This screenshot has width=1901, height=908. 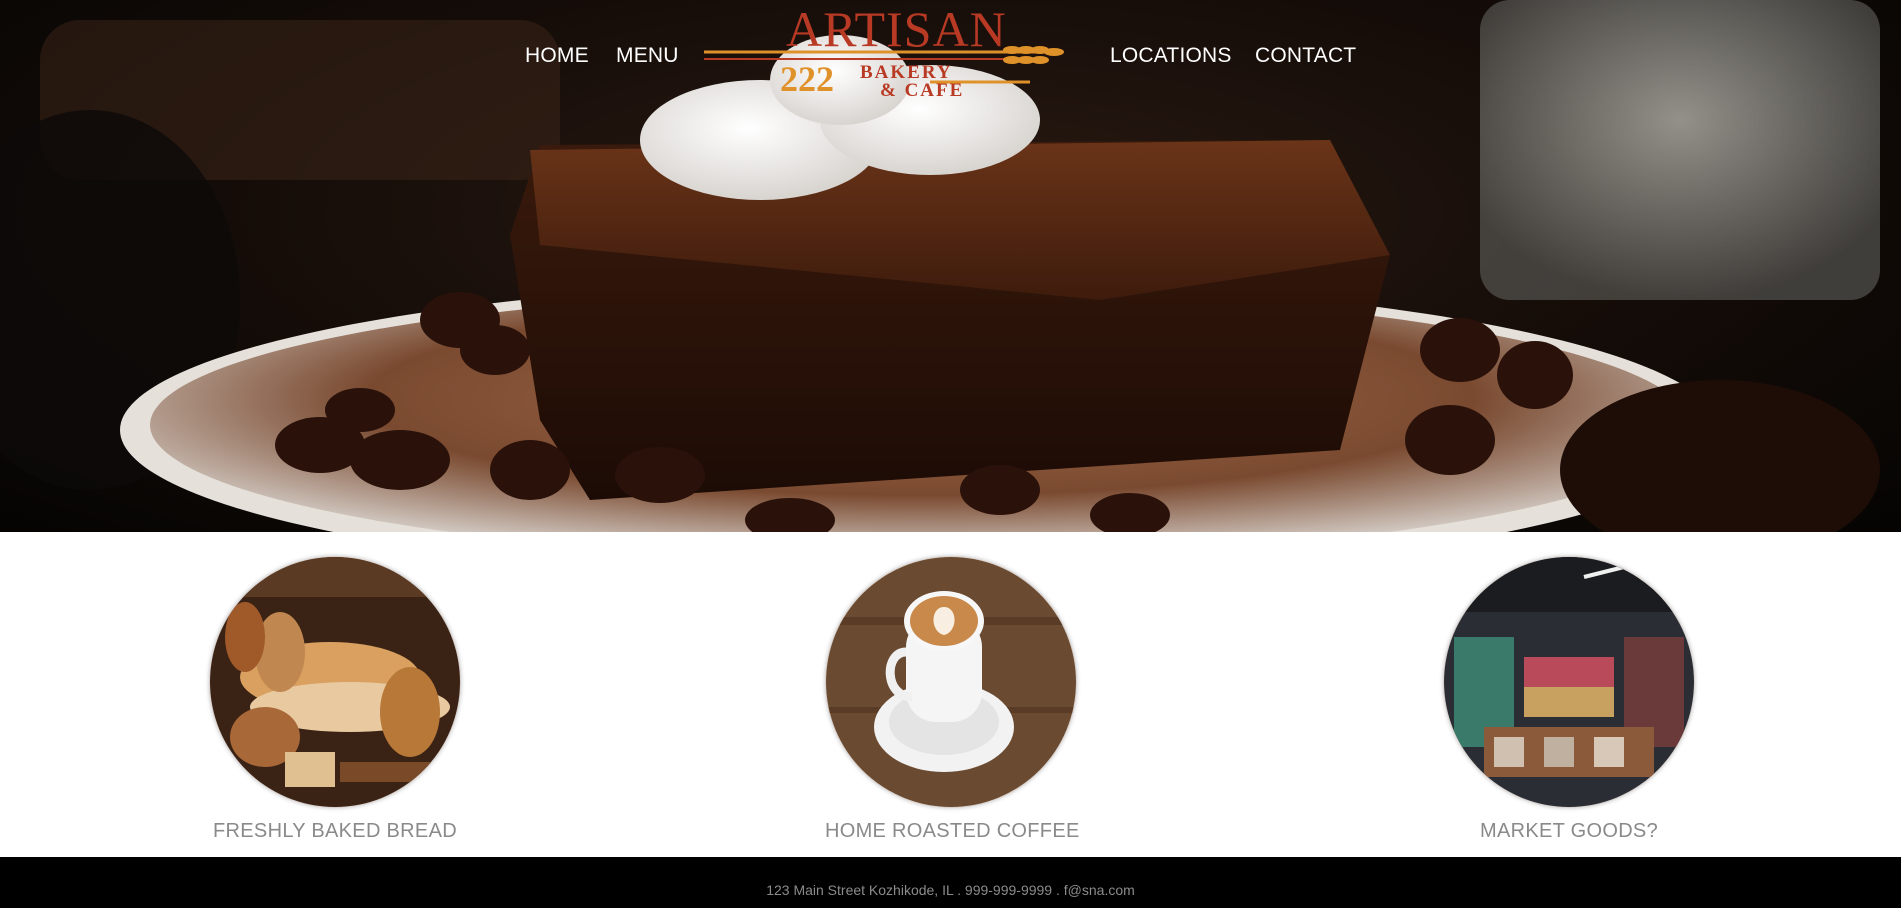 I want to click on nav-locations-link: LOCATIONS, so click(x=1171, y=56).